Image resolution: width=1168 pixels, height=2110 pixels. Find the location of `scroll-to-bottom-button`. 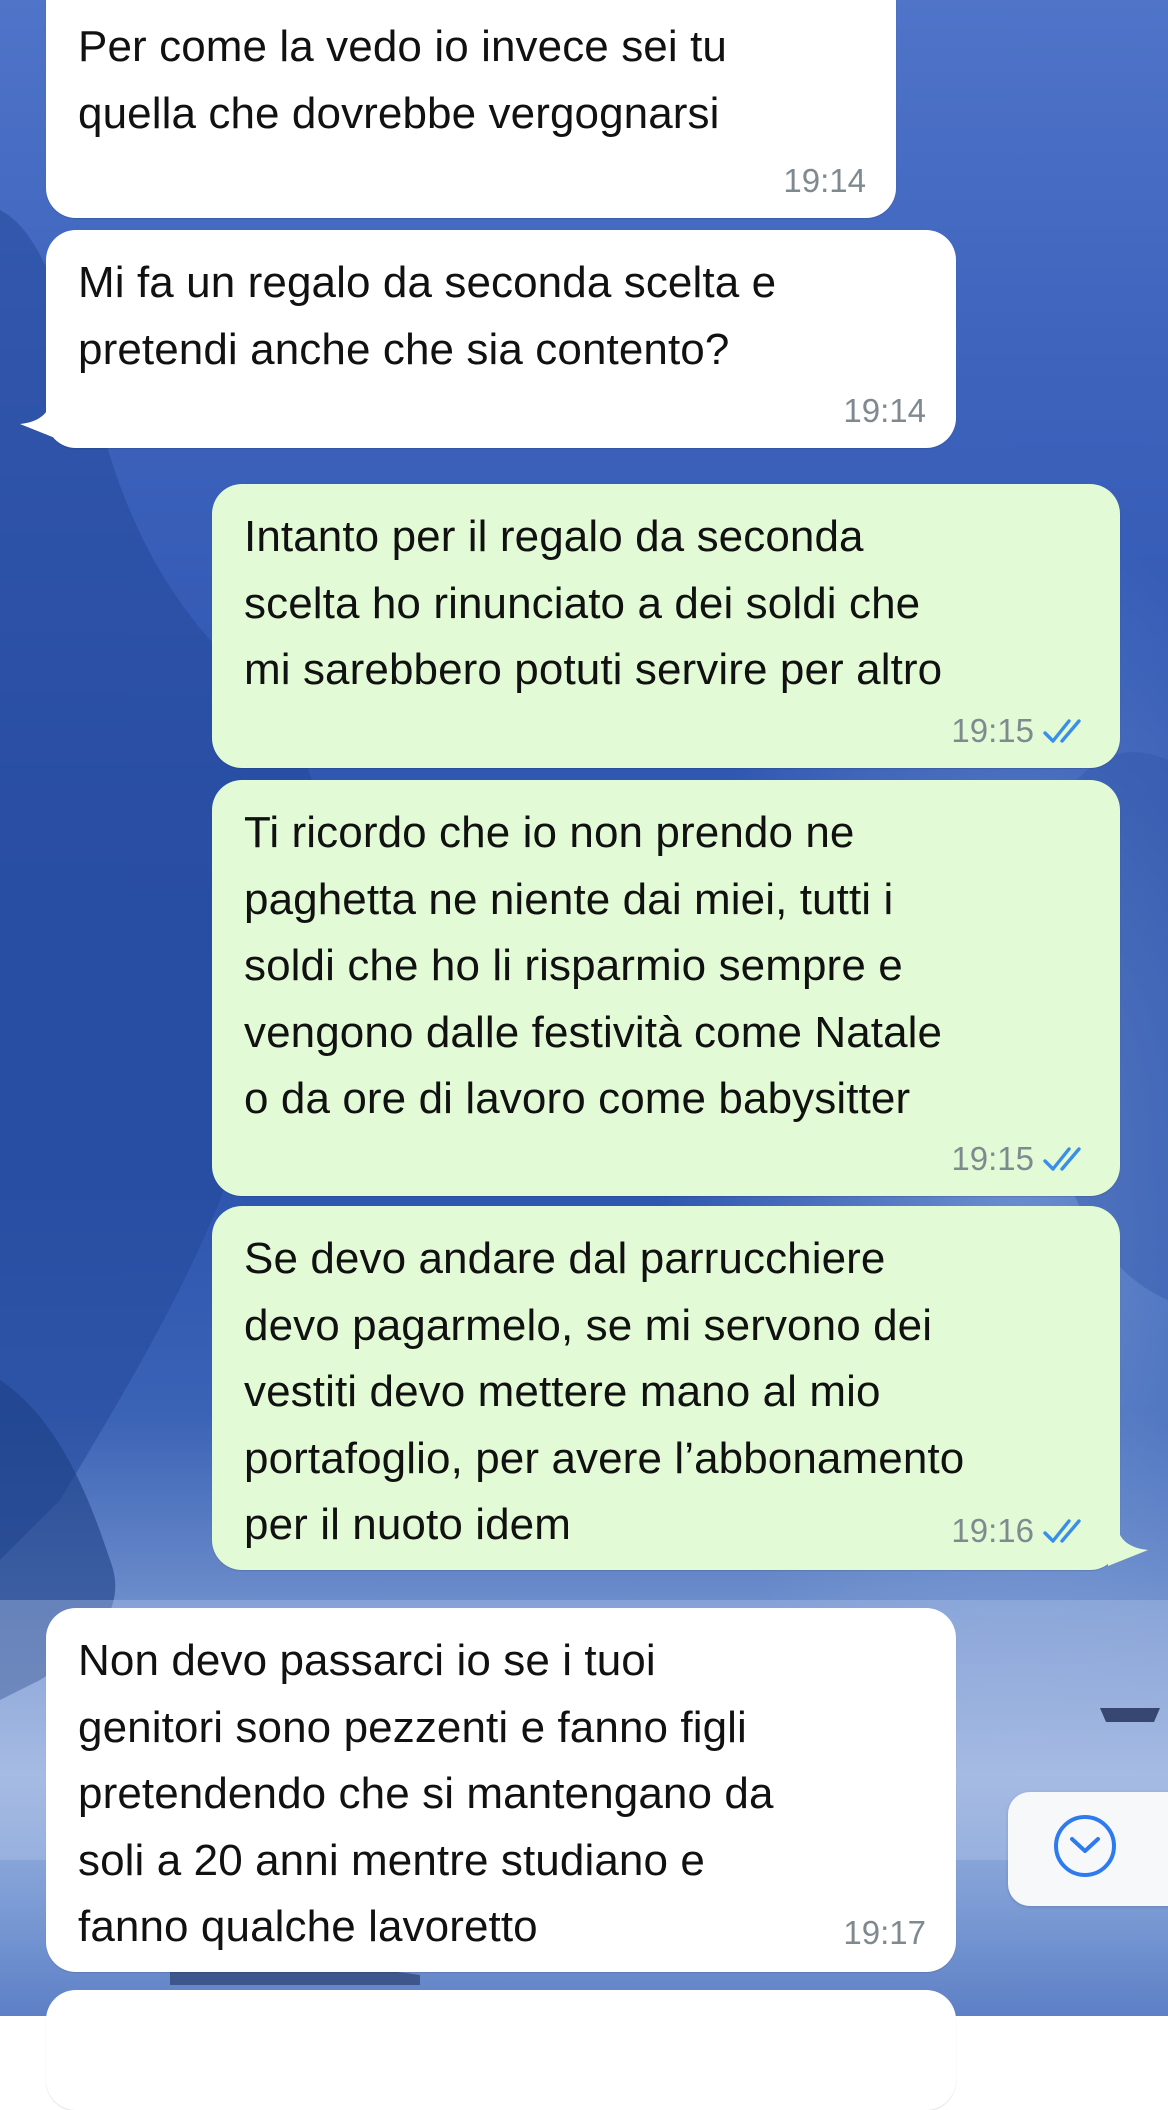

scroll-to-bottom-button is located at coordinates (1088, 1849).